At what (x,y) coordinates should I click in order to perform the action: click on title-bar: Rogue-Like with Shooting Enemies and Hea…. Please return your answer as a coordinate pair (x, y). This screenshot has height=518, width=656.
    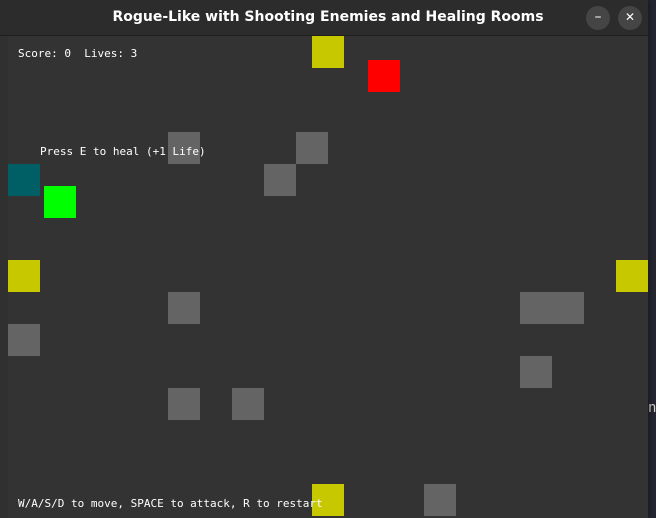
    Looking at the image, I should click on (324, 18).